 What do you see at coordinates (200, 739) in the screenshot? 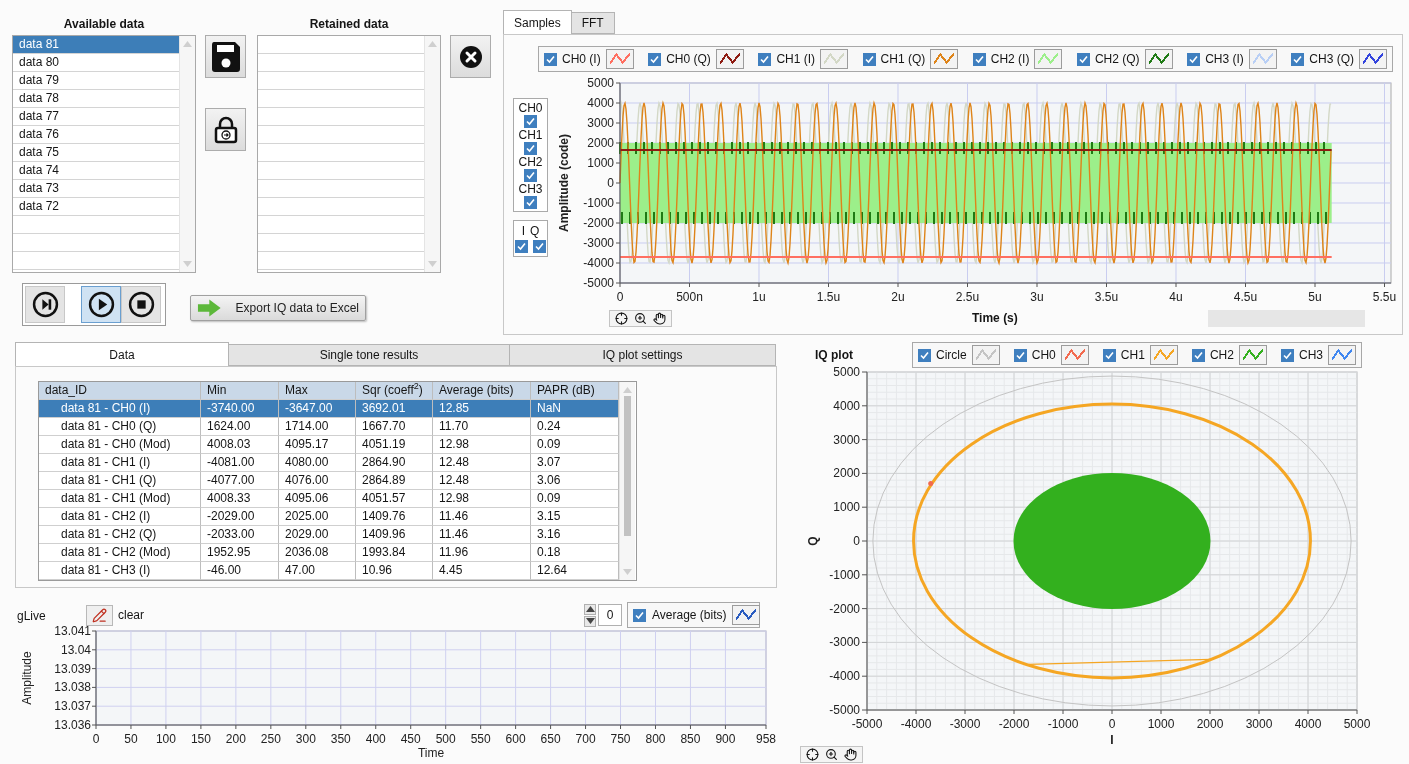
I see `tick-label: 150` at bounding box center [200, 739].